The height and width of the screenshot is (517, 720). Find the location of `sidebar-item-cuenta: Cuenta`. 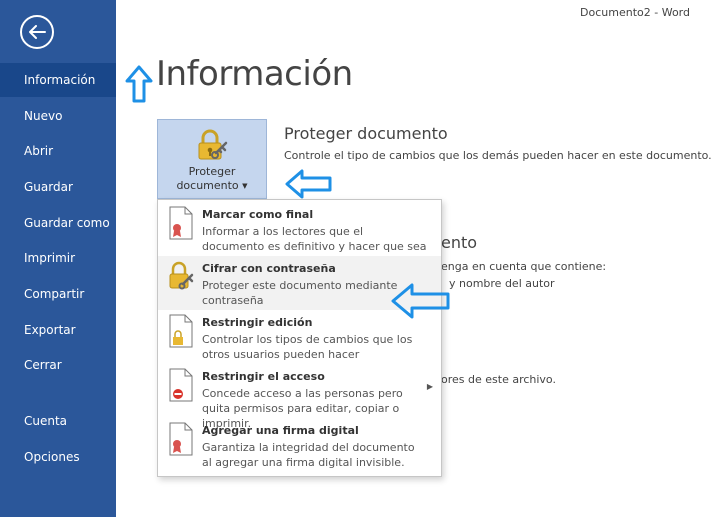

sidebar-item-cuenta: Cuenta is located at coordinates (58, 421).